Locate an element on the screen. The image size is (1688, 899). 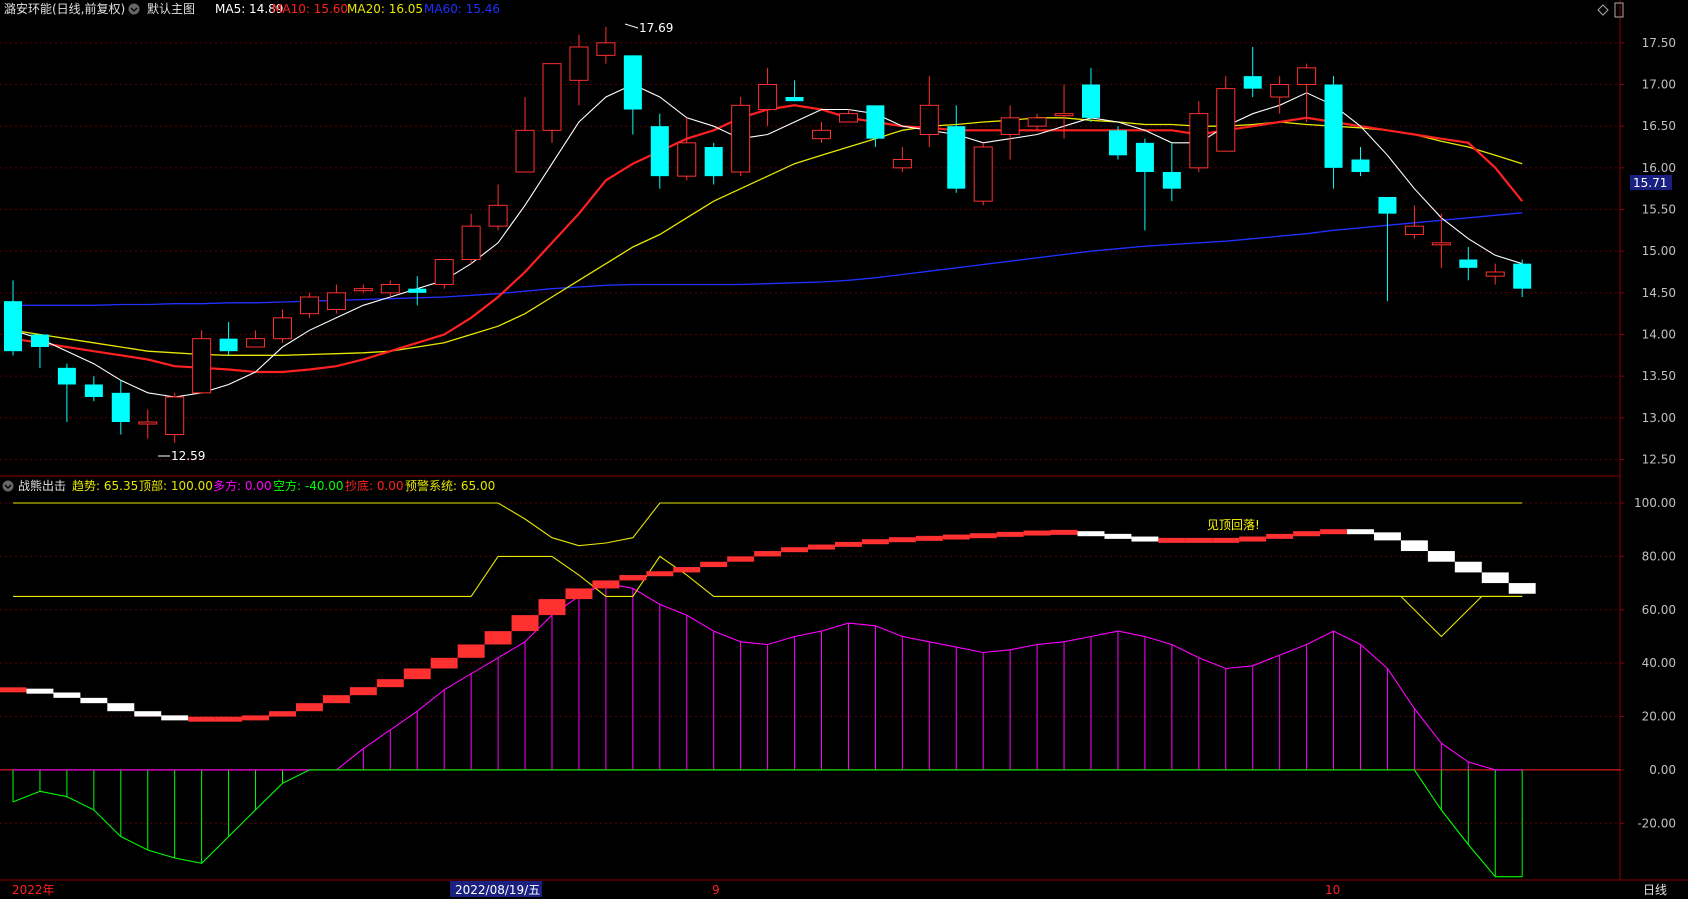
price-tick-label: 15.00 is located at coordinates (1659, 251).